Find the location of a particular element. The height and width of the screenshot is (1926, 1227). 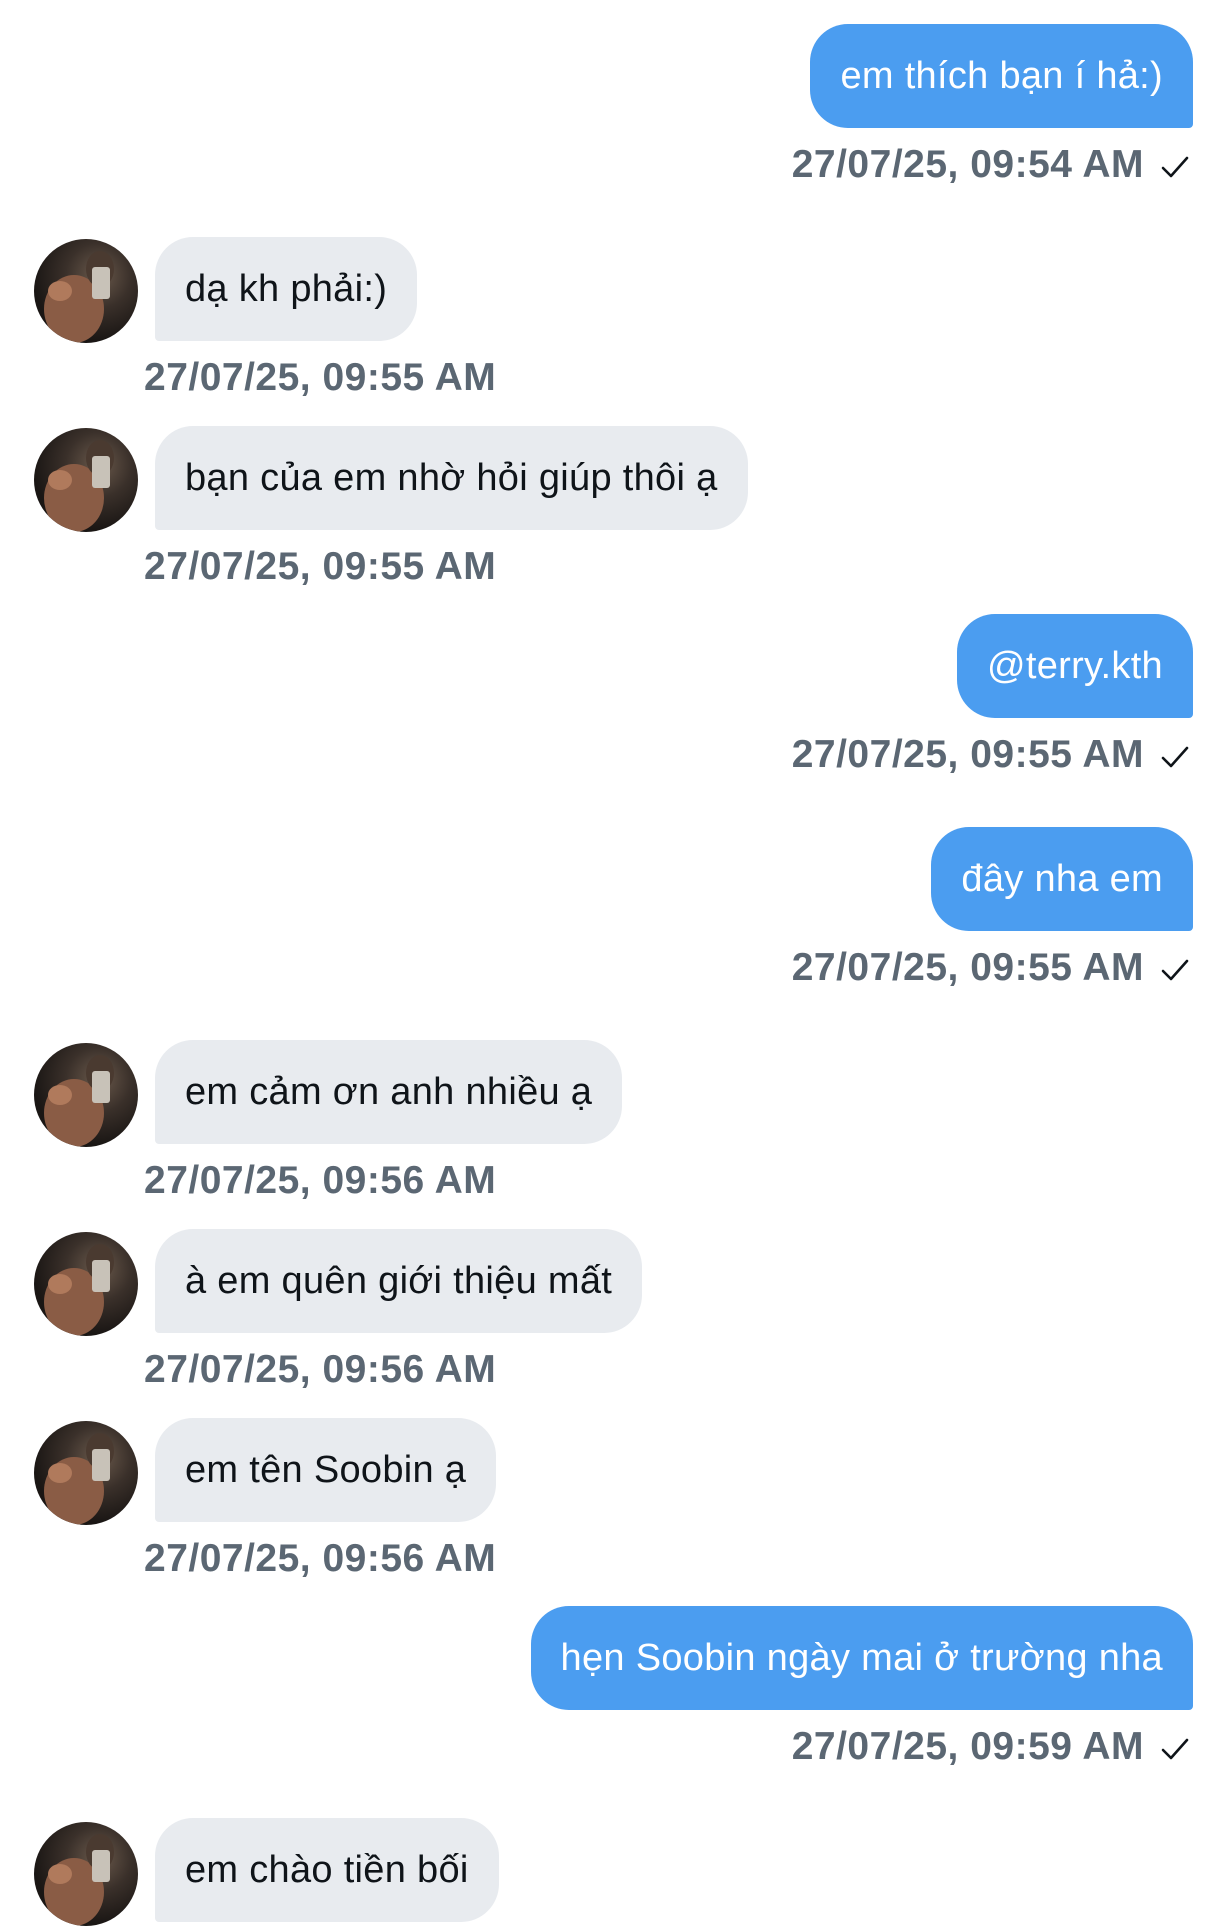

incoming-message-bubble: em tên Soobin ạ is located at coordinates (326, 1470).